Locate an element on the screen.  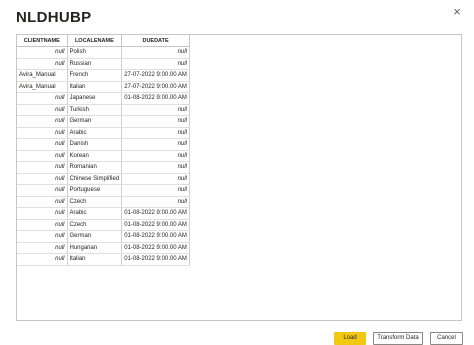
transform-data-button: Transform Data is located at coordinates (398, 338).